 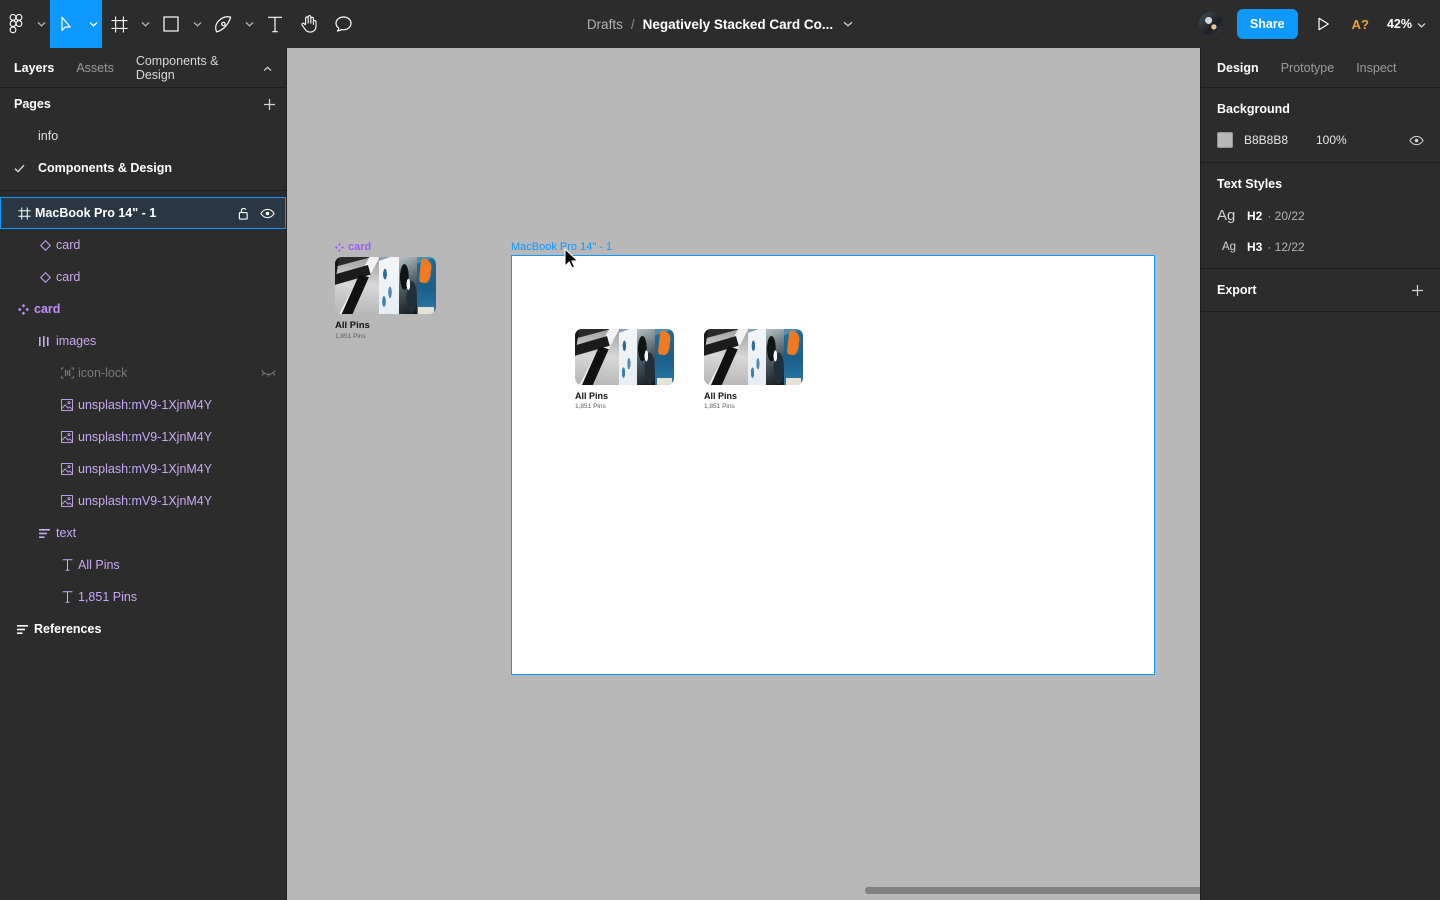 I want to click on background-color-swatch, so click(x=1225, y=140).